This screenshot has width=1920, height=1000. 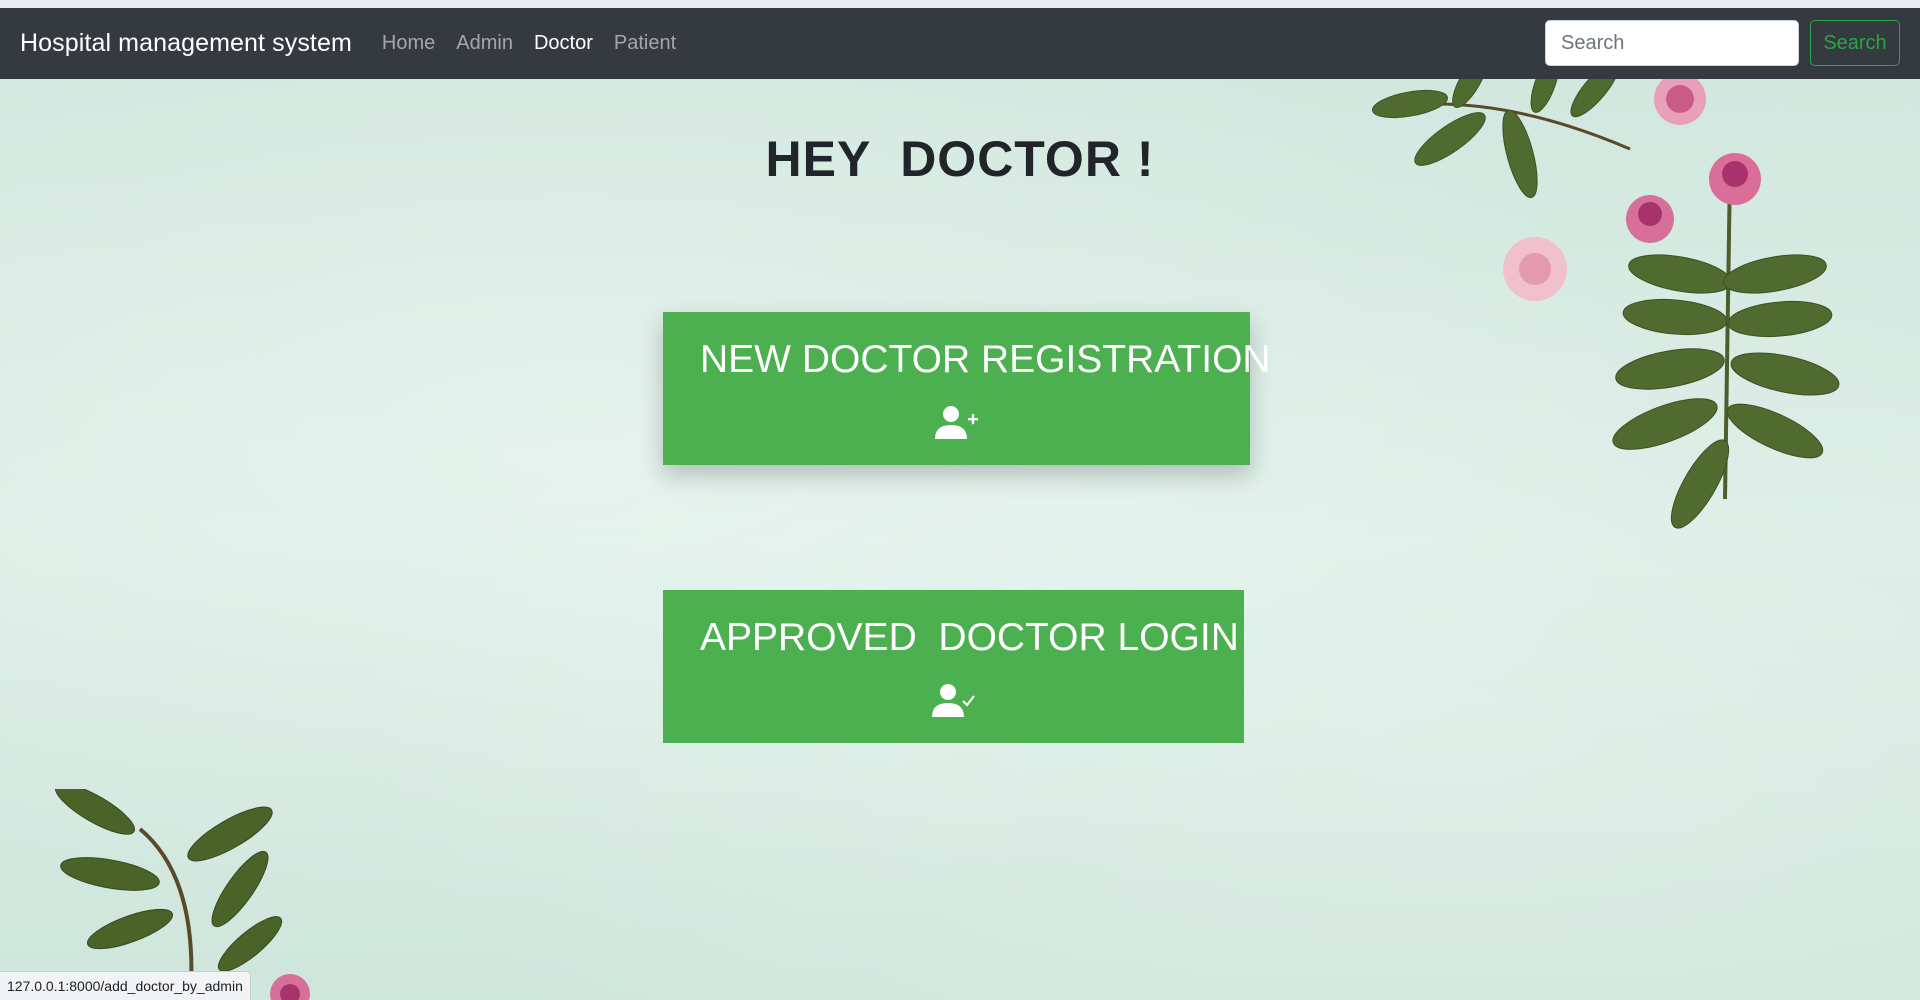 I want to click on nav-link-admin: Admin, so click(x=484, y=43).